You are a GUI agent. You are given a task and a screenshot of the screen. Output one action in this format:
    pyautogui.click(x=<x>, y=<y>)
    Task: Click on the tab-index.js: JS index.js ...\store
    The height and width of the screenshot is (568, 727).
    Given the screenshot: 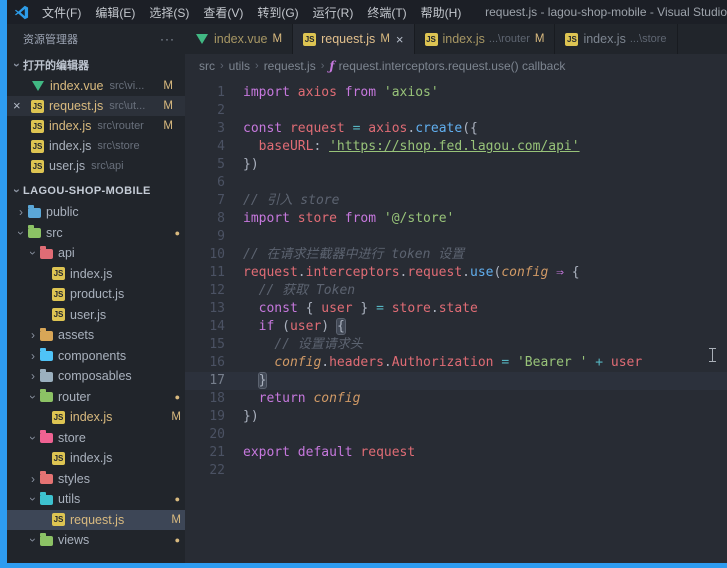 What is the action you would take?
    pyautogui.click(x=616, y=39)
    